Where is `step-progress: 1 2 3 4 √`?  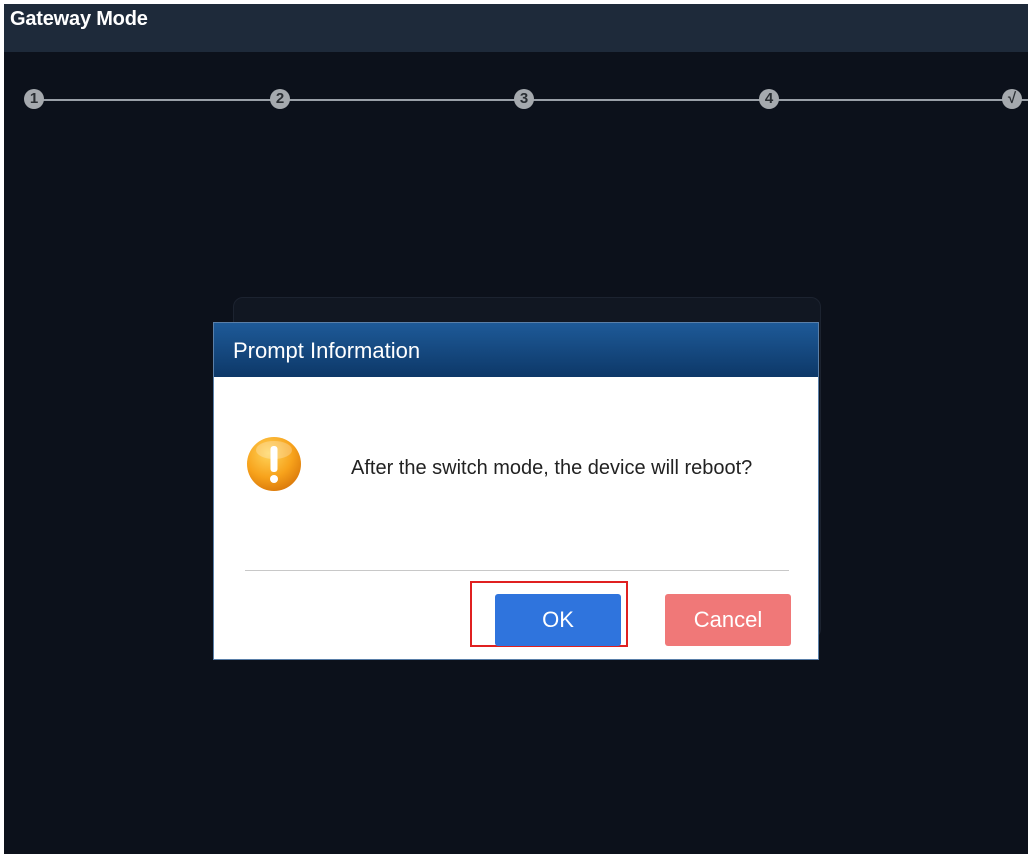 step-progress: 1 2 3 4 √ is located at coordinates (516, 100).